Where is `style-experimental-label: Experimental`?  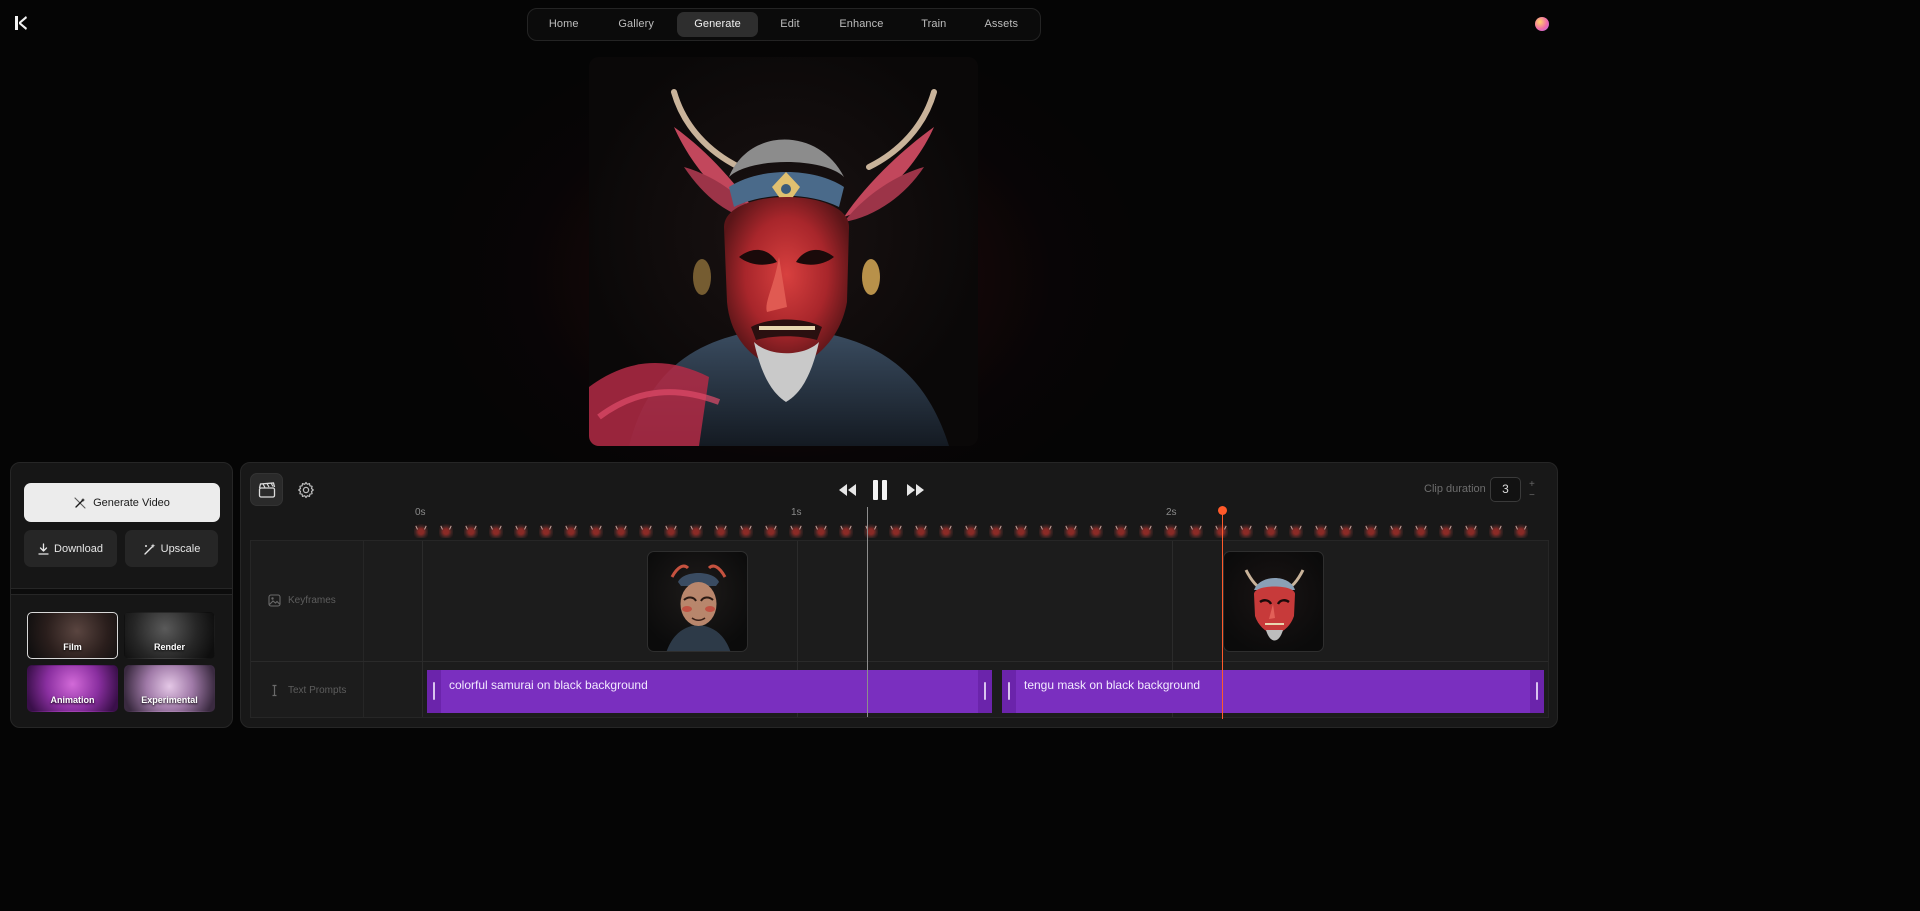
style-experimental-label: Experimental is located at coordinates (169, 700).